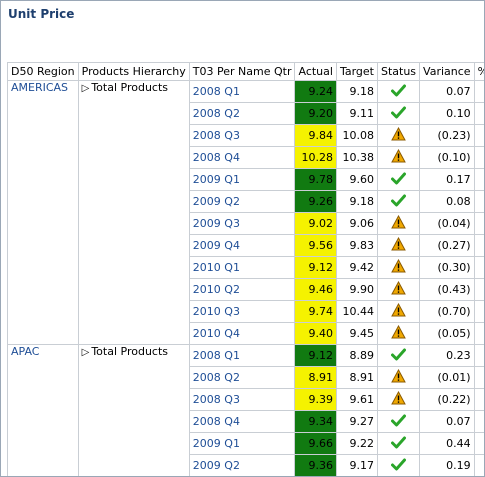  I want to click on actual-cell: 9.26, so click(315, 201).